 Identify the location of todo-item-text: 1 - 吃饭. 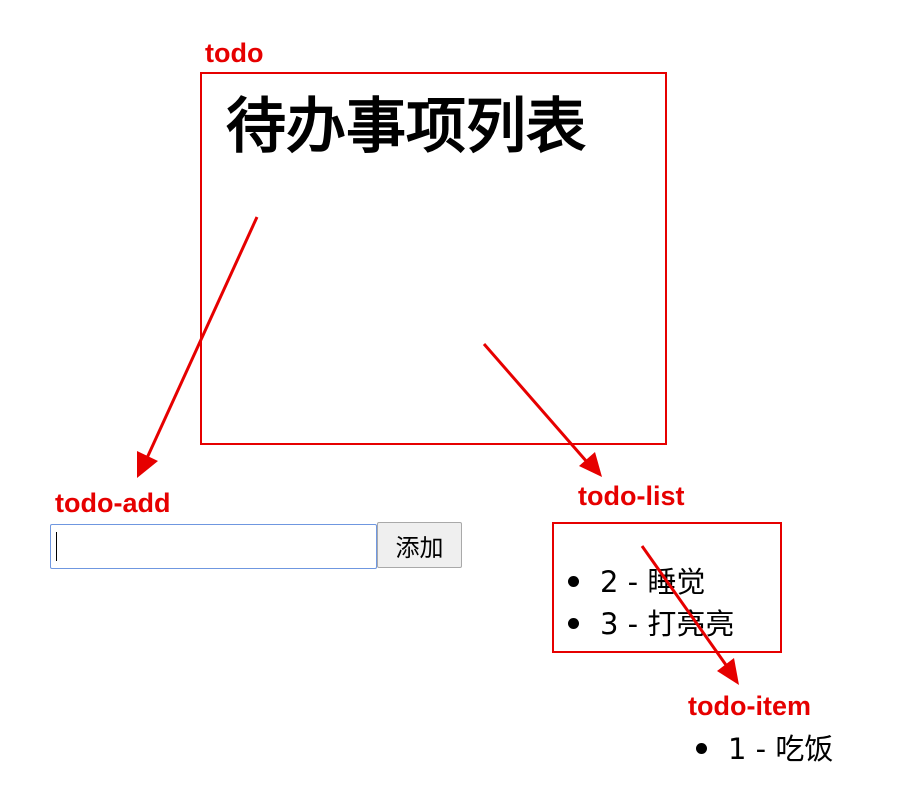
(781, 749).